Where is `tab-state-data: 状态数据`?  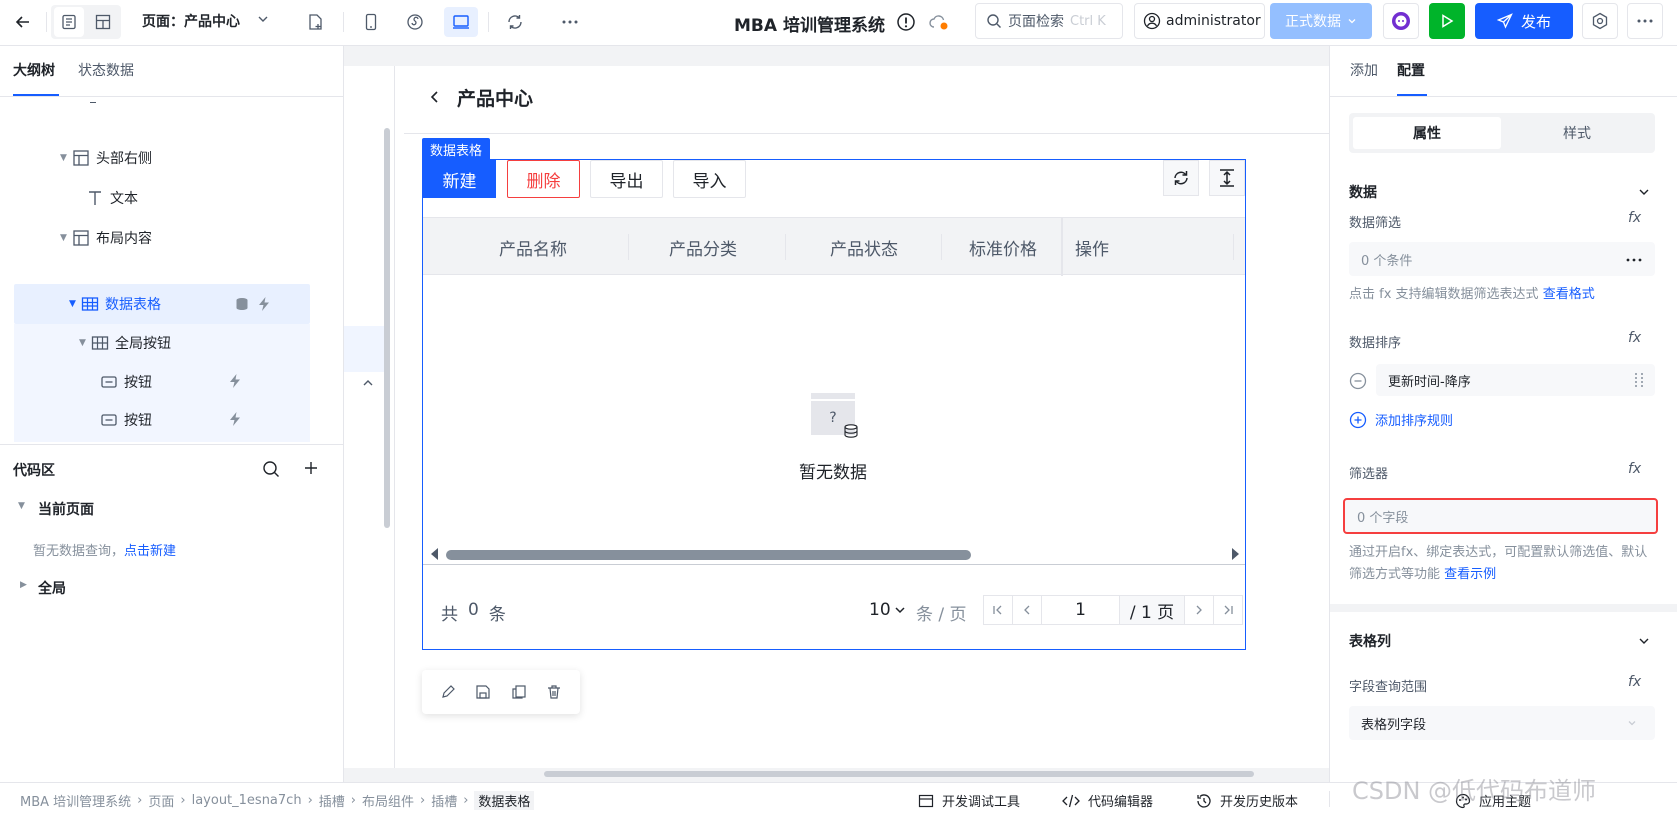 tab-state-data: 状态数据 is located at coordinates (106, 70).